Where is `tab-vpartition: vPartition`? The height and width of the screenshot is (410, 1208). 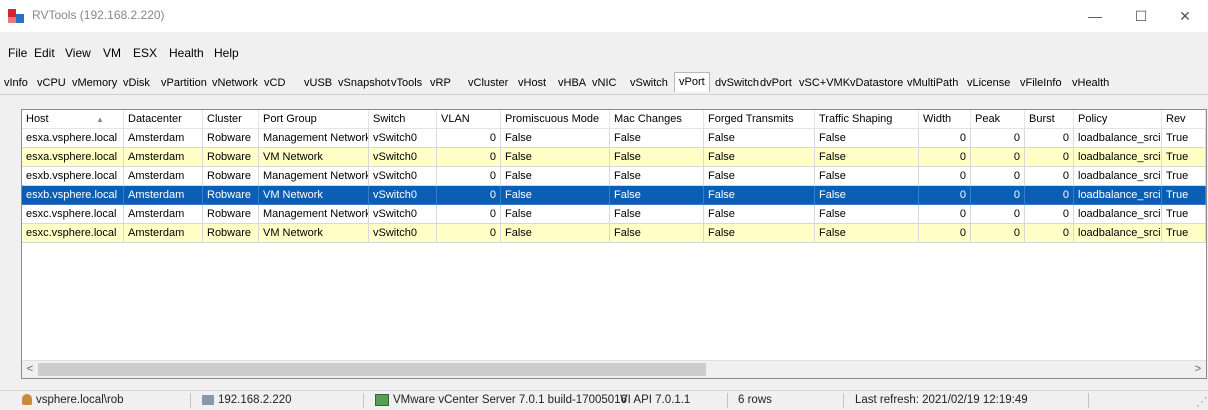 tab-vpartition: vPartition is located at coordinates (184, 83).